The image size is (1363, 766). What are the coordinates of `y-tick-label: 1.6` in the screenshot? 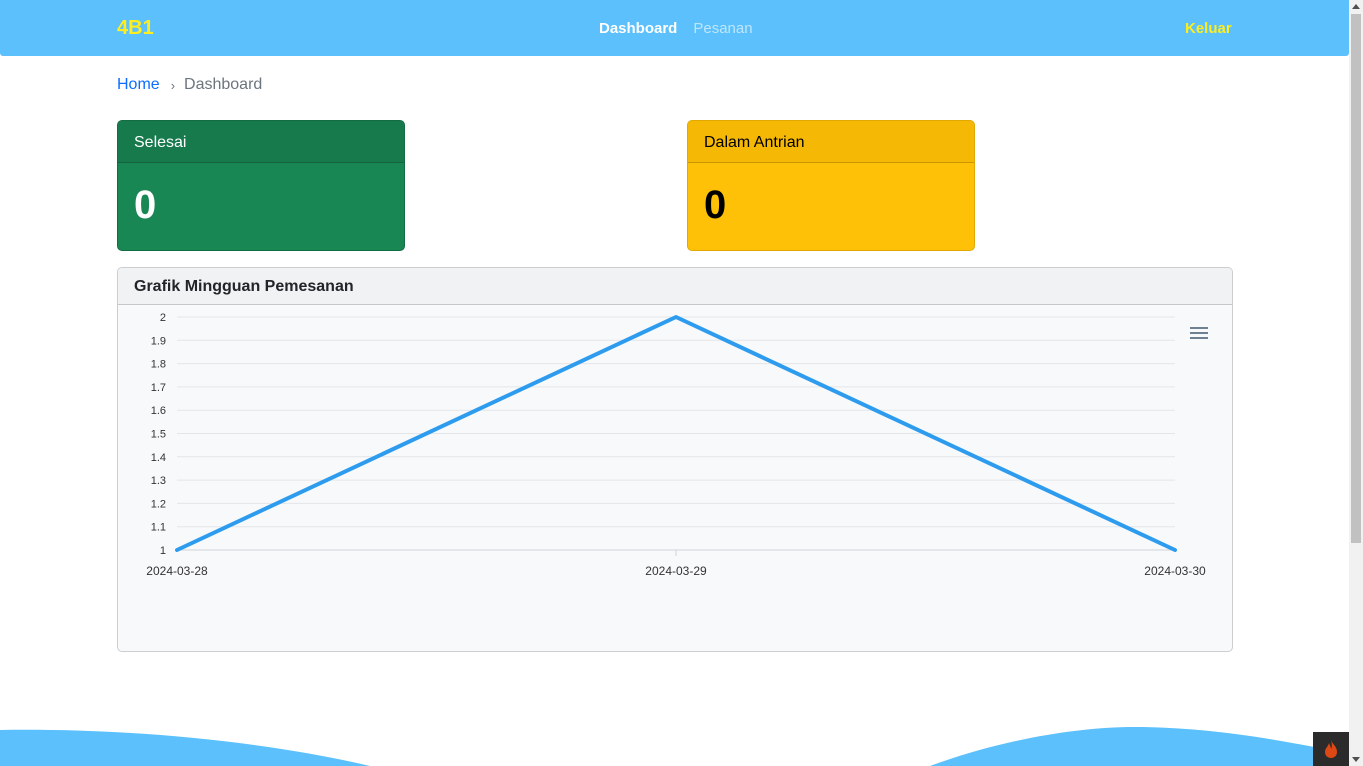 It's located at (158, 411).